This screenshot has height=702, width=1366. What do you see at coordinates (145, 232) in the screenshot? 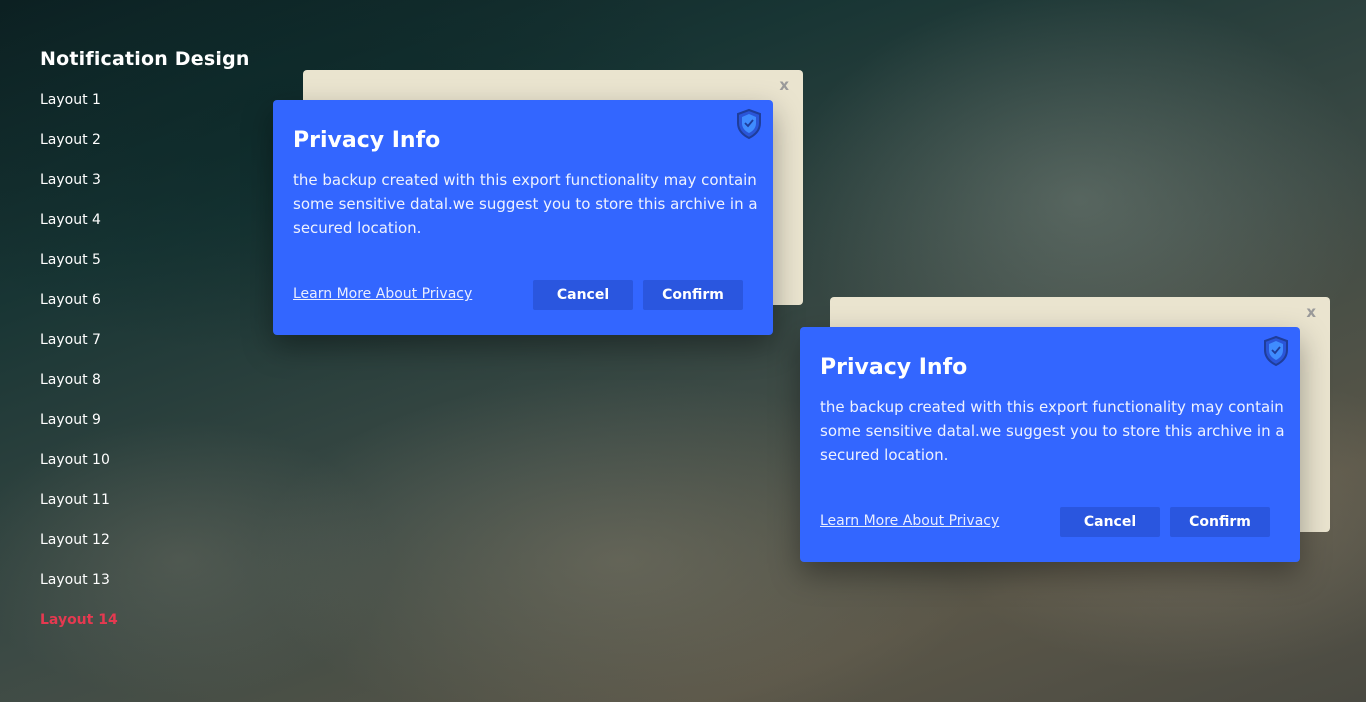
I see `sidebar-item-layout-4: Layout 4` at bounding box center [145, 232].